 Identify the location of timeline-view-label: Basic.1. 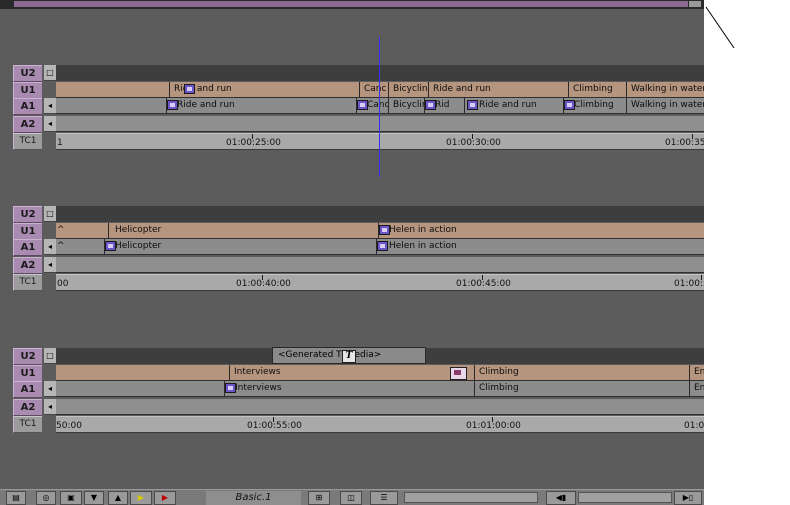
(253, 498).